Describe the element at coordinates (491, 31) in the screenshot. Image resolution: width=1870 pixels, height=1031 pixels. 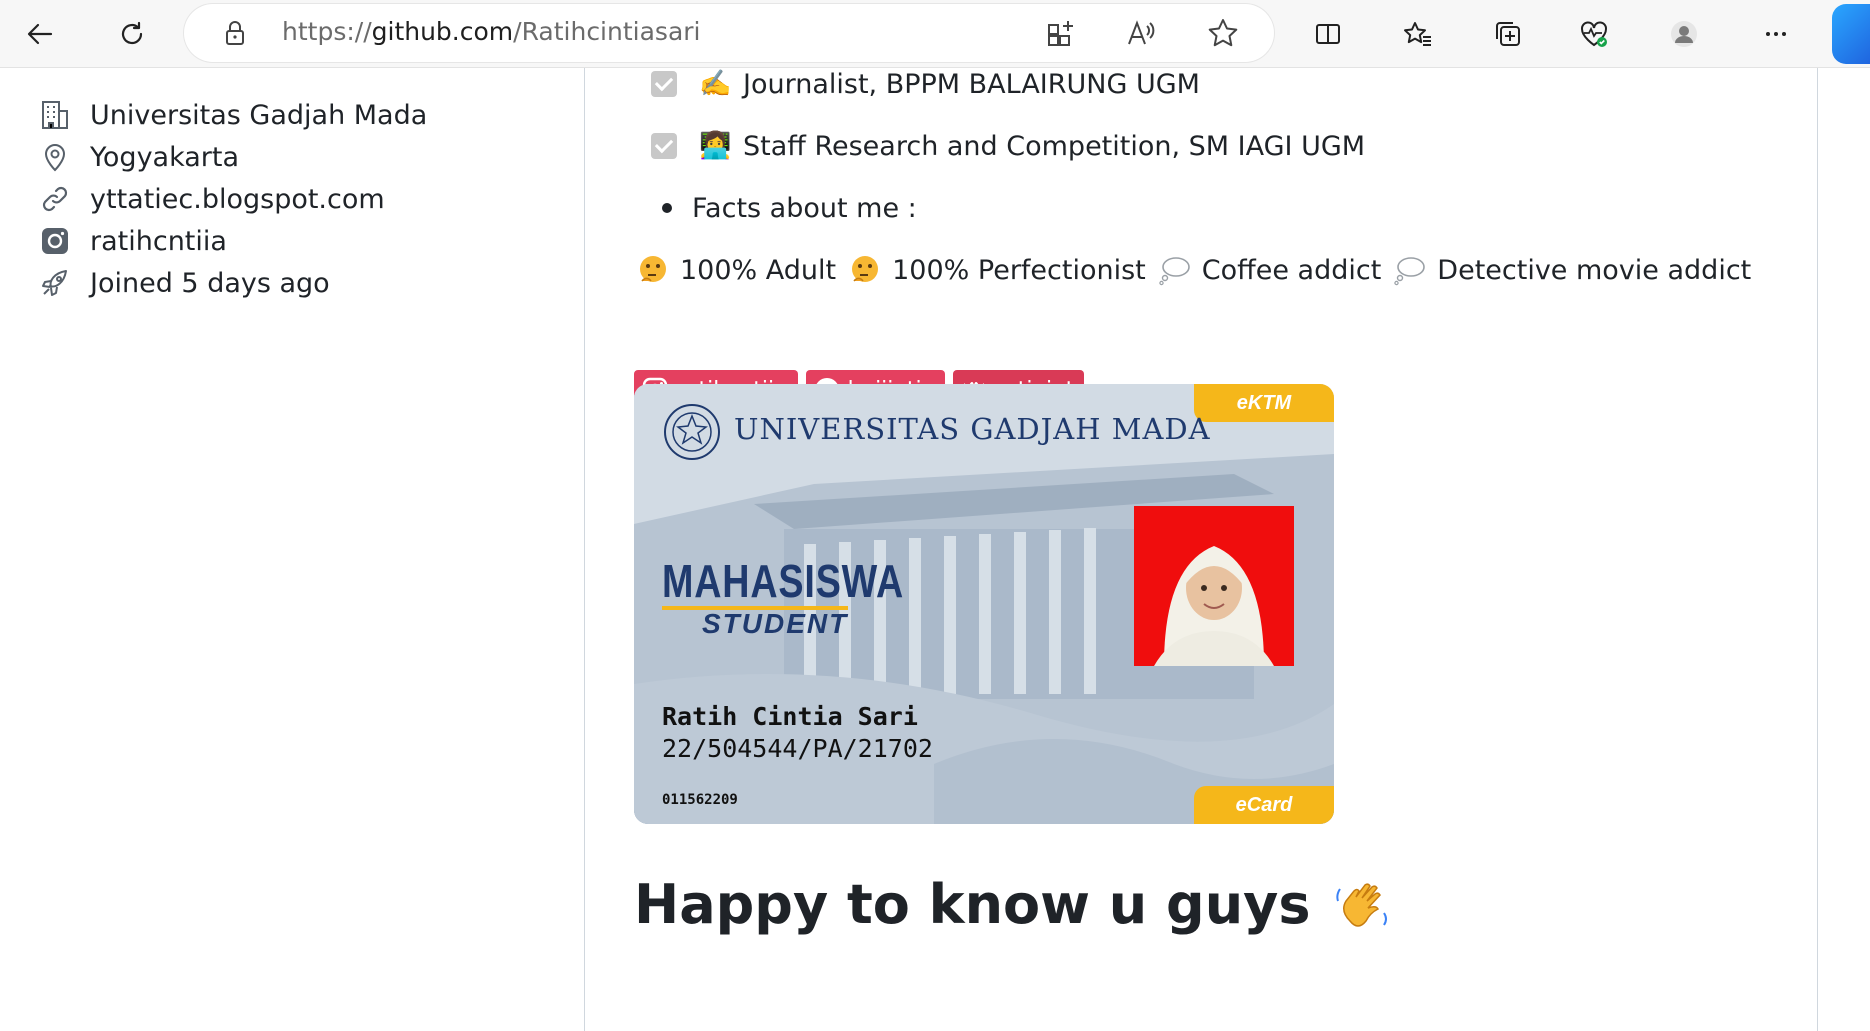
I see `url-text: https://github.com/Ratihcintiasari` at that location.